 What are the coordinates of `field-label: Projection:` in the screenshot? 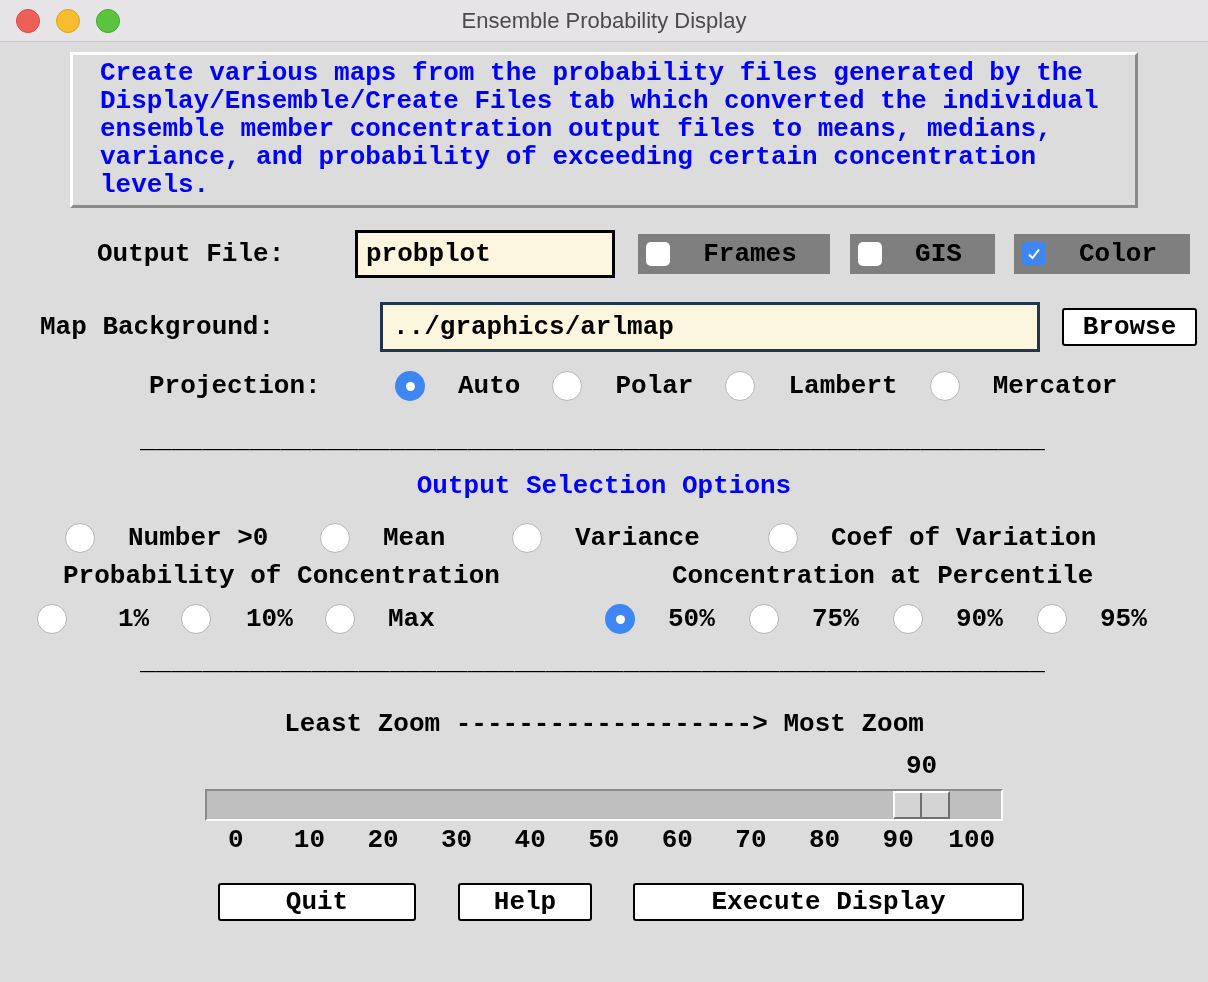 It's located at (235, 386).